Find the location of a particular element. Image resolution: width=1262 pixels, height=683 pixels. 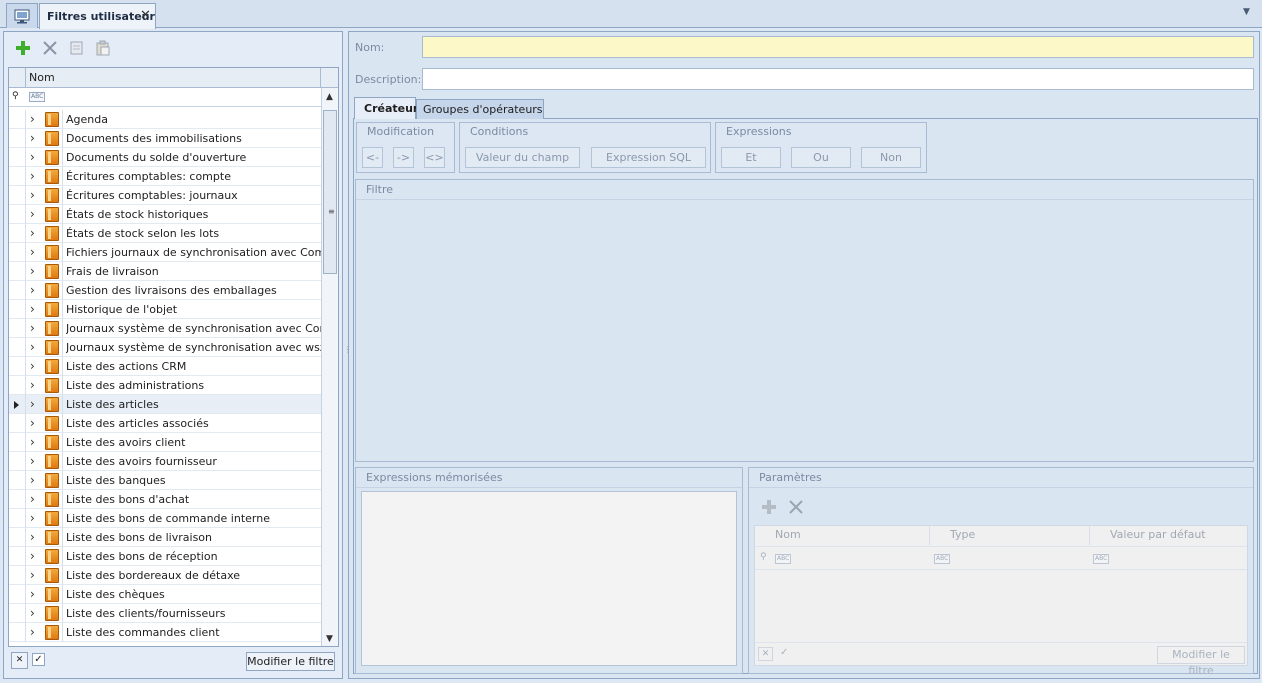

row-indicator is located at coordinates (17, 518).